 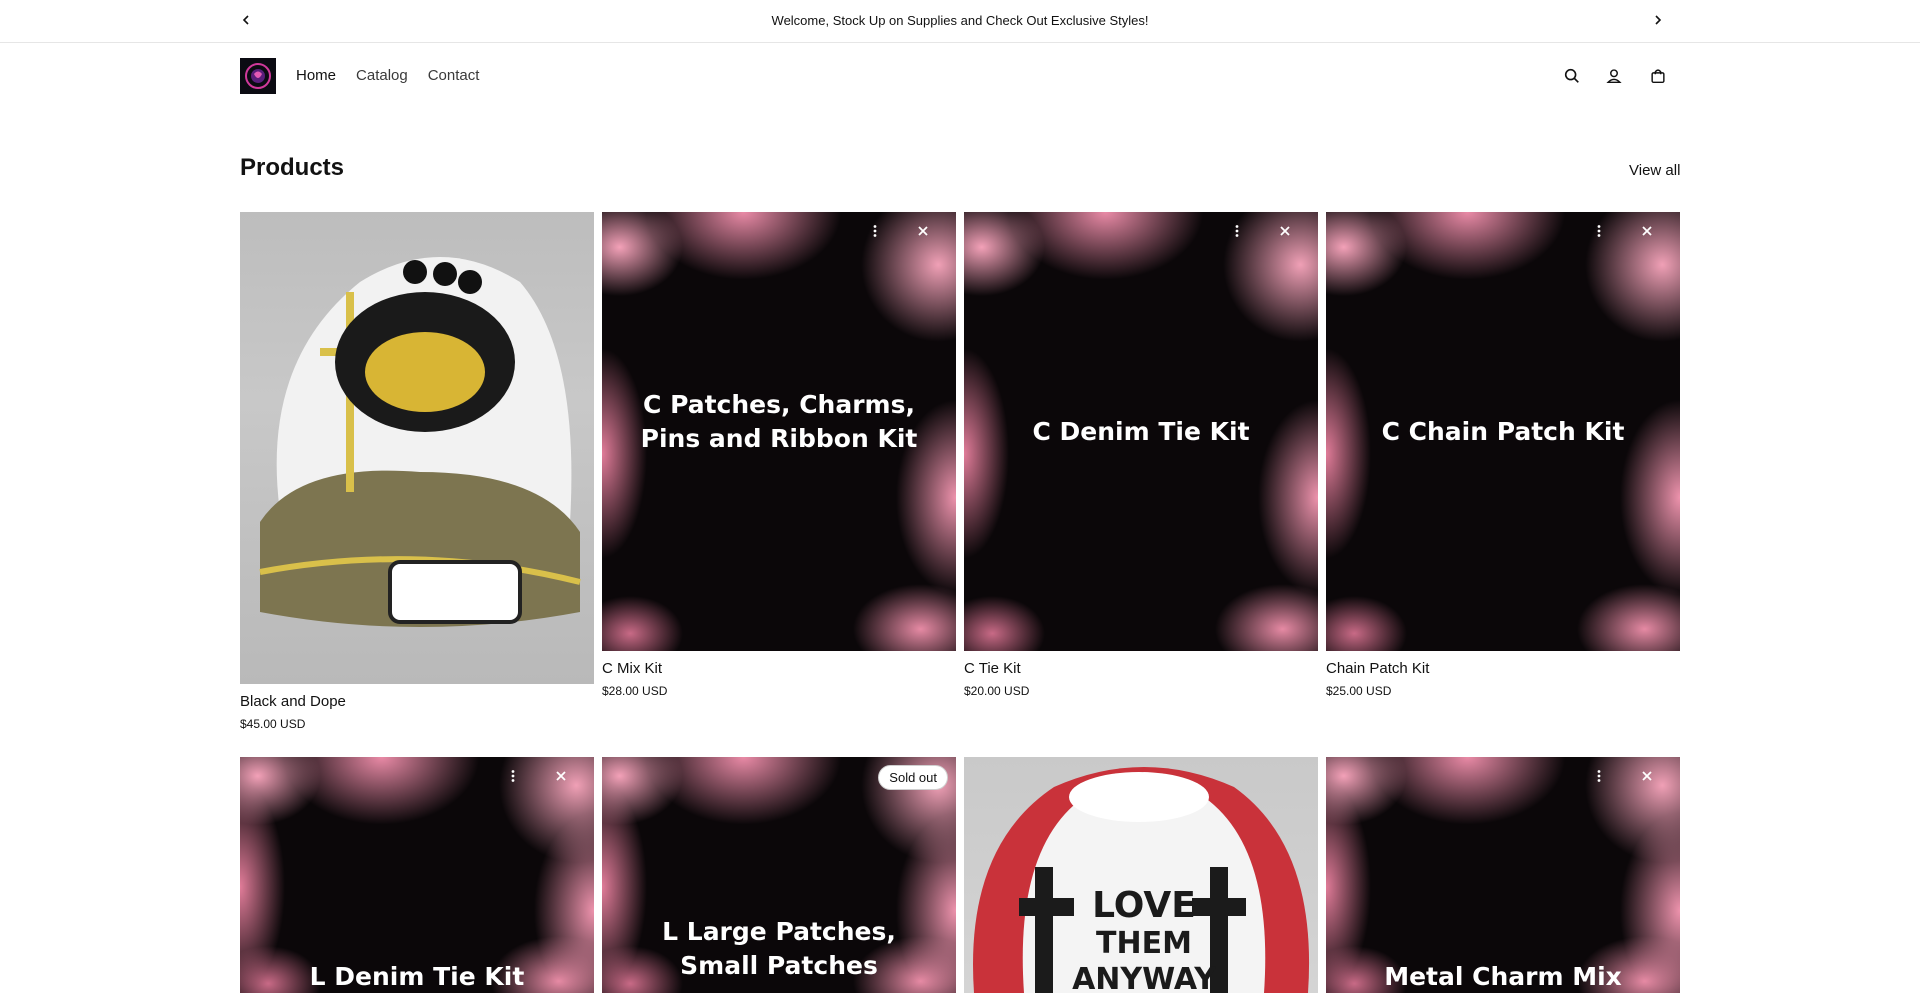 I want to click on site-header: Home Catalog Contact, so click(x=960, y=76).